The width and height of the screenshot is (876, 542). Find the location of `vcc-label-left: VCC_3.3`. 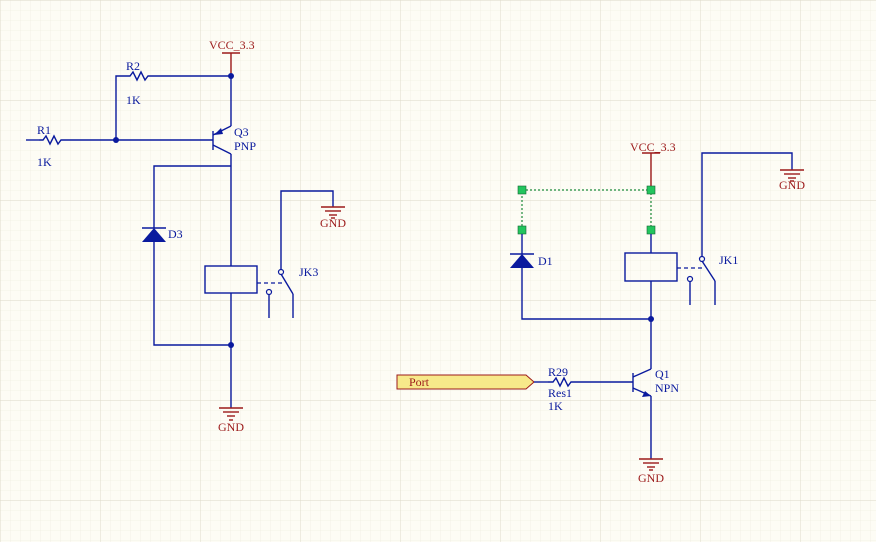

vcc-label-left: VCC_3.3 is located at coordinates (232, 45).